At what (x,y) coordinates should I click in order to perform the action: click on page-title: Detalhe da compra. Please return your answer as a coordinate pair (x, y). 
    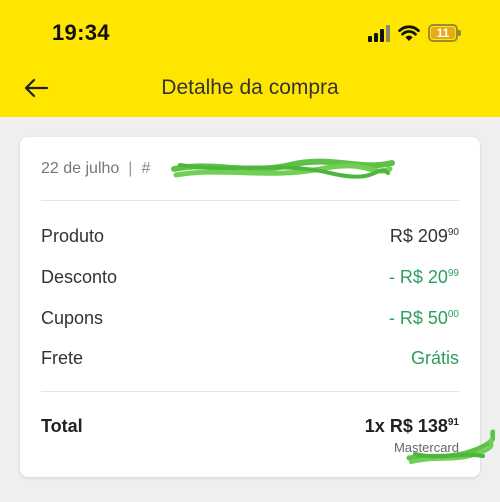
    Looking at the image, I should click on (250, 87).